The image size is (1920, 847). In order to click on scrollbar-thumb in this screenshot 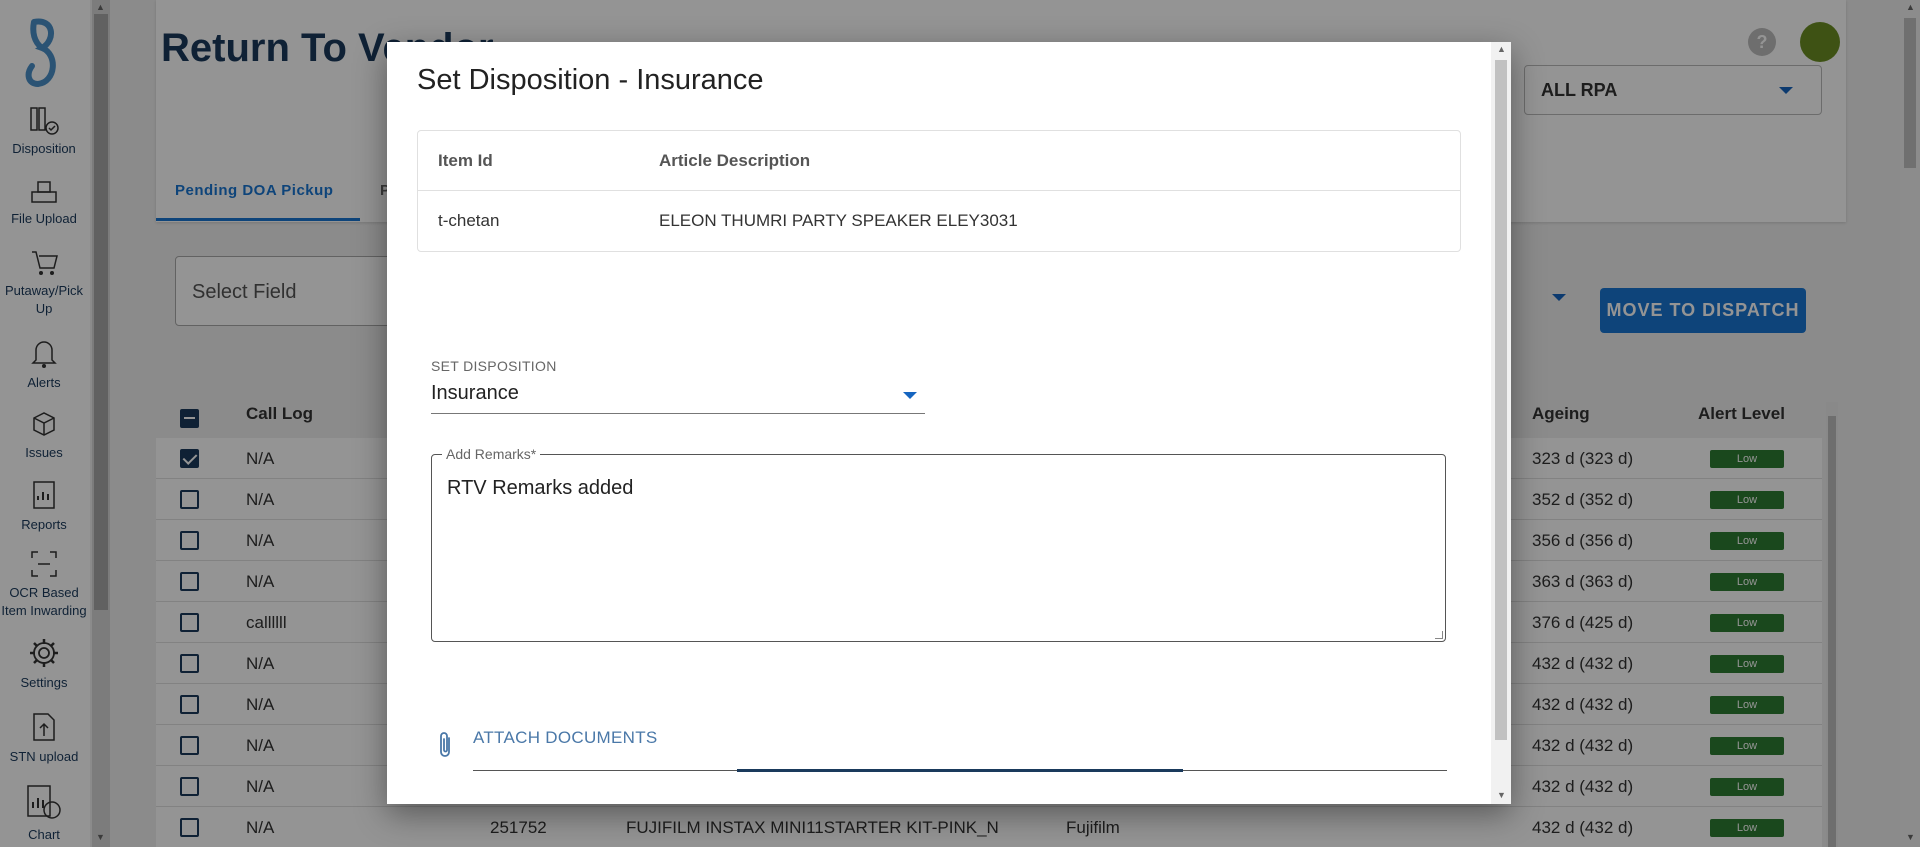, I will do `click(1501, 400)`.